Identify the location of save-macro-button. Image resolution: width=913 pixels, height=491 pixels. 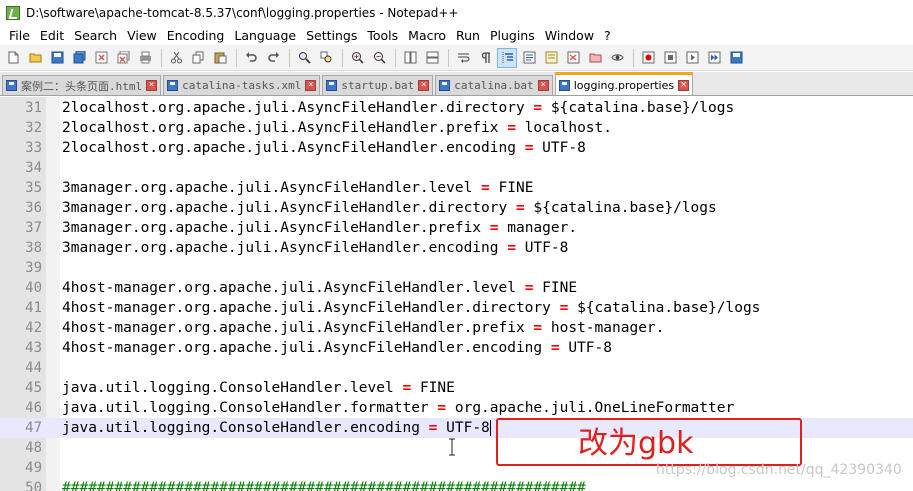
(736, 58).